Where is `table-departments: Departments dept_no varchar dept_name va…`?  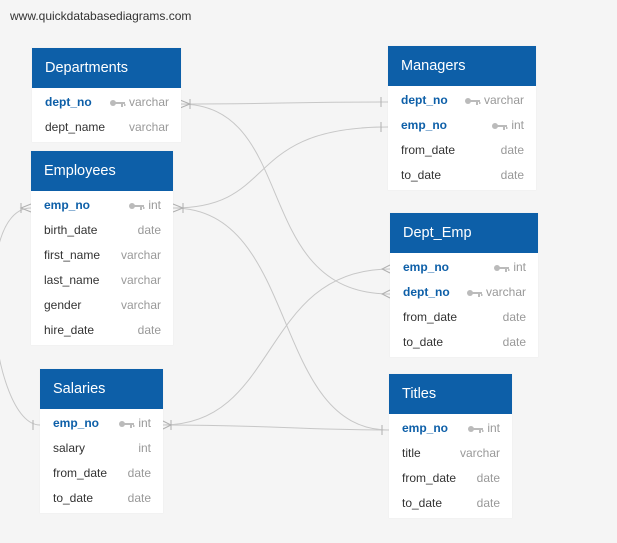 table-departments: Departments dept_no varchar dept_name va… is located at coordinates (106, 95).